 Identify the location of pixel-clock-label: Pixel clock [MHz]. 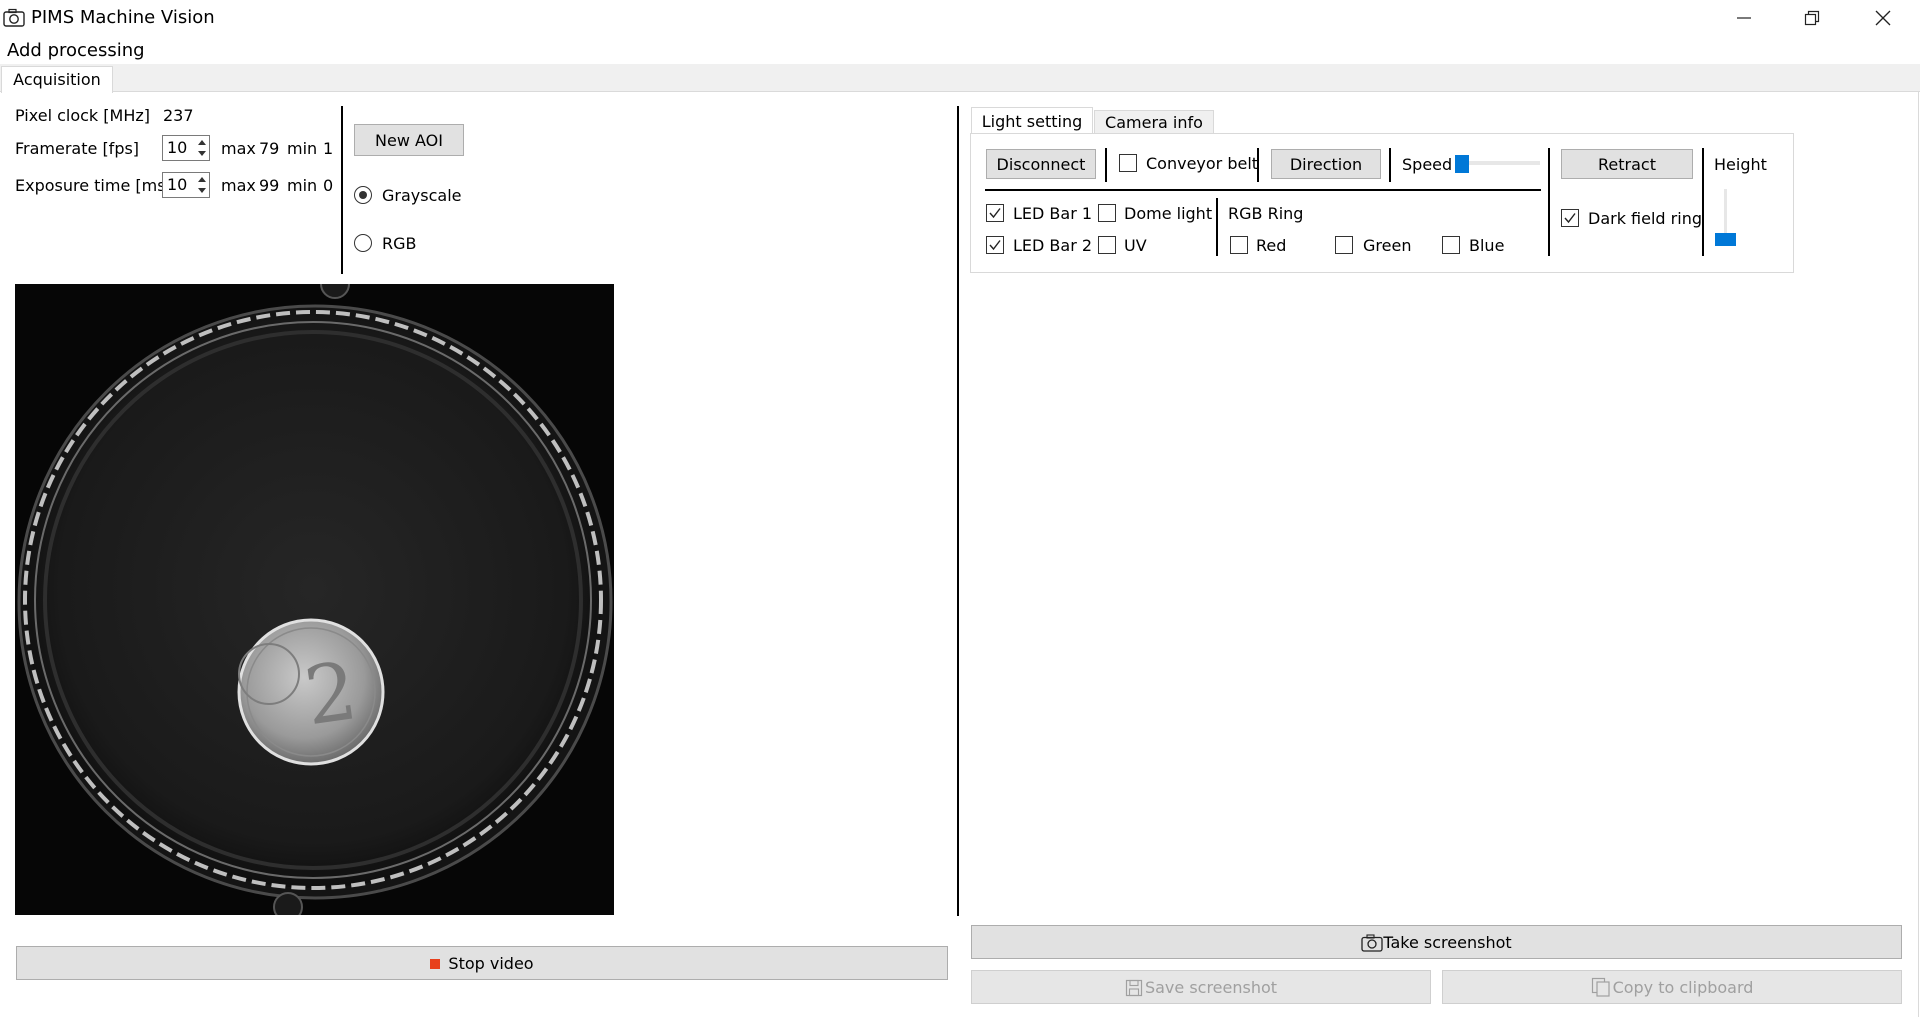
(82, 115).